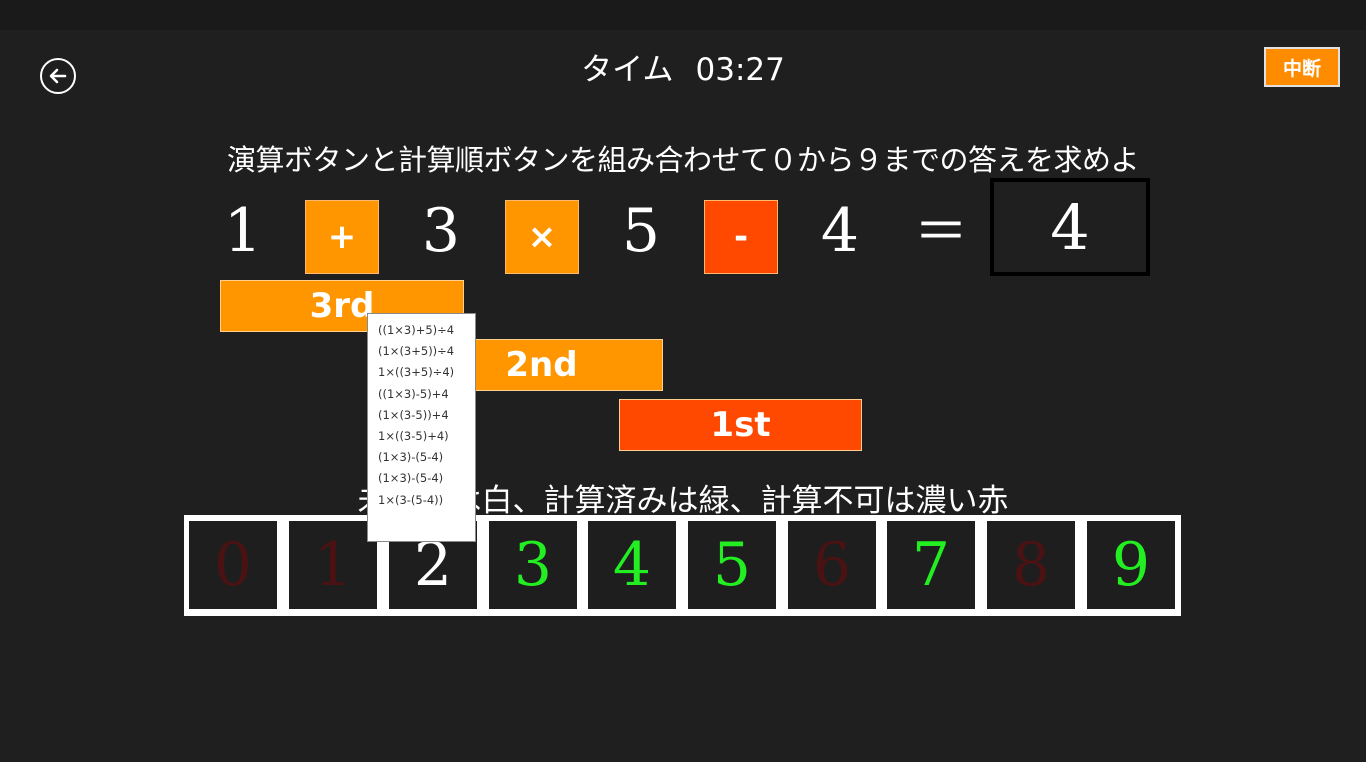 This screenshot has height=762, width=1366. I want to click on digit-cell-6: 6, so click(832, 565).